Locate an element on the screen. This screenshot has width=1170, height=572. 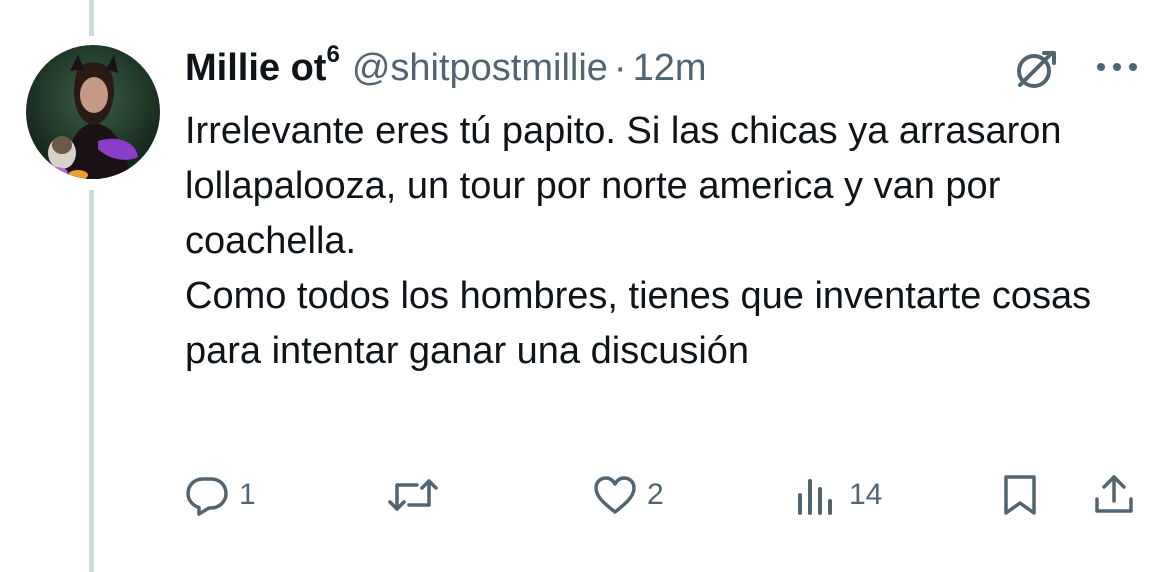
avatar is located at coordinates (93, 112).